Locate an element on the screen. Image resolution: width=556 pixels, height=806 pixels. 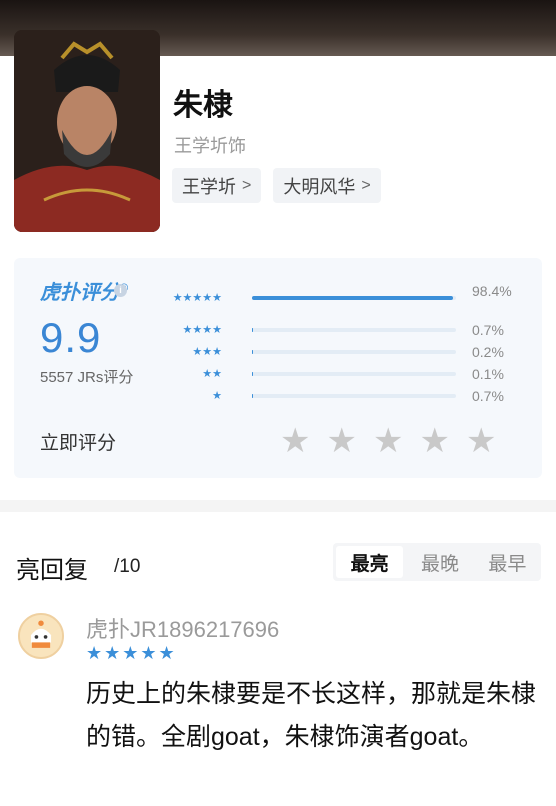
distribution-row-3: ★★★ 0.2% is located at coordinates (349, 352).